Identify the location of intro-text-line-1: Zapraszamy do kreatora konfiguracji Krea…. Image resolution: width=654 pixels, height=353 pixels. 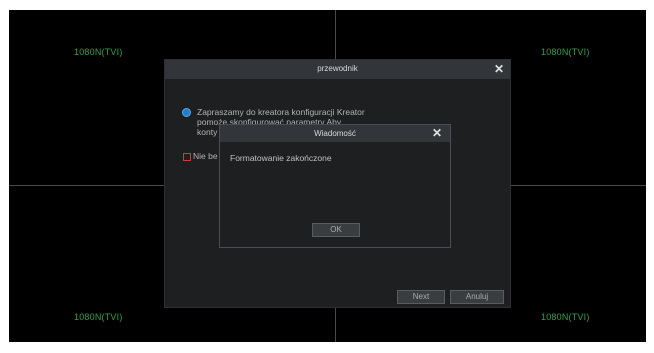
(281, 112).